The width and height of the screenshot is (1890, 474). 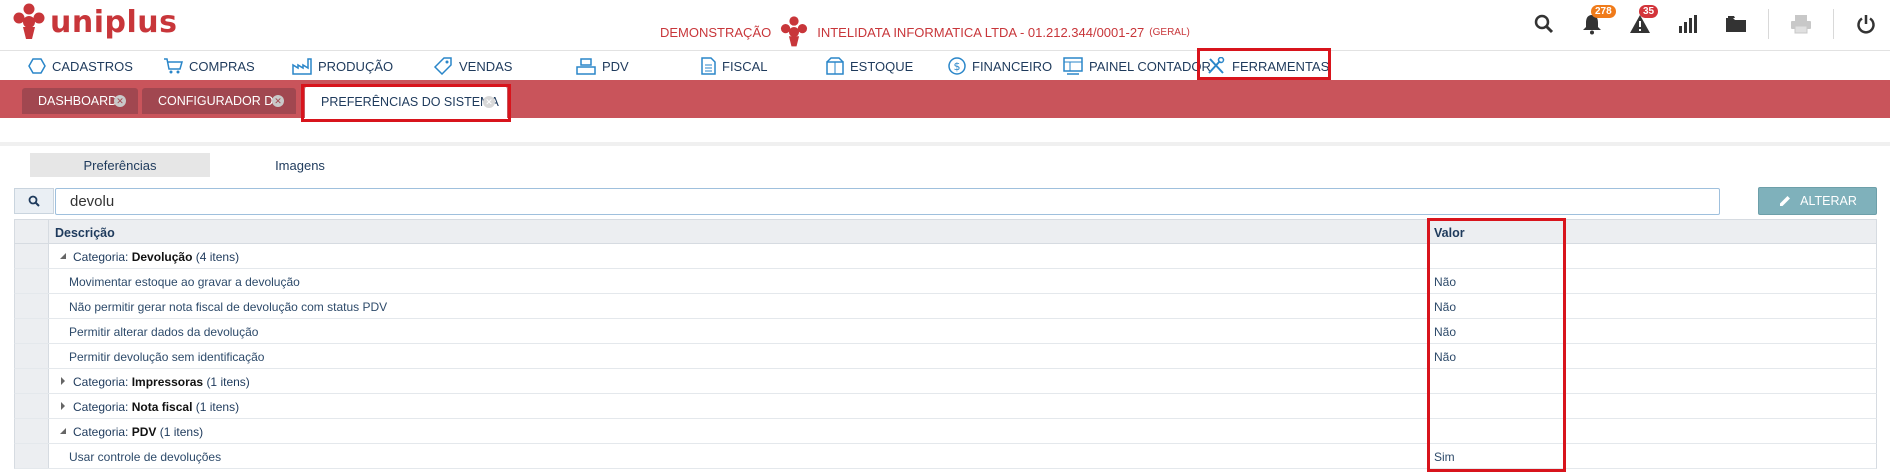 I want to click on tab-configurador: CONFIGURADOR D... ✕, so click(x=219, y=101).